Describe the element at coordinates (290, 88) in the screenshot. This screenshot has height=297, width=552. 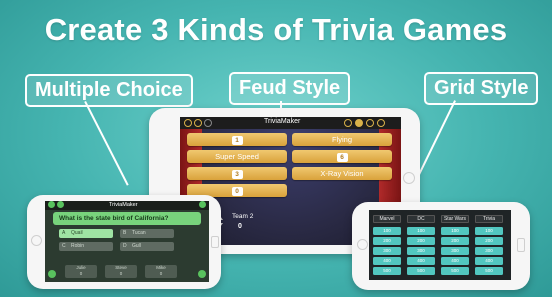
I see `tag-feud-style: Feud Style` at that location.